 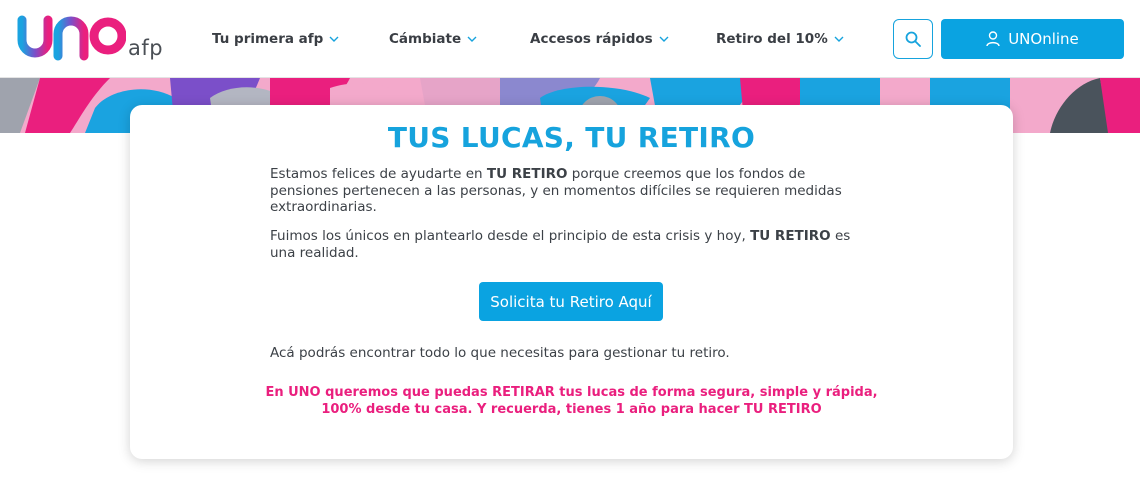 I want to click on unonline-button: UNOnline, so click(x=1032, y=39).